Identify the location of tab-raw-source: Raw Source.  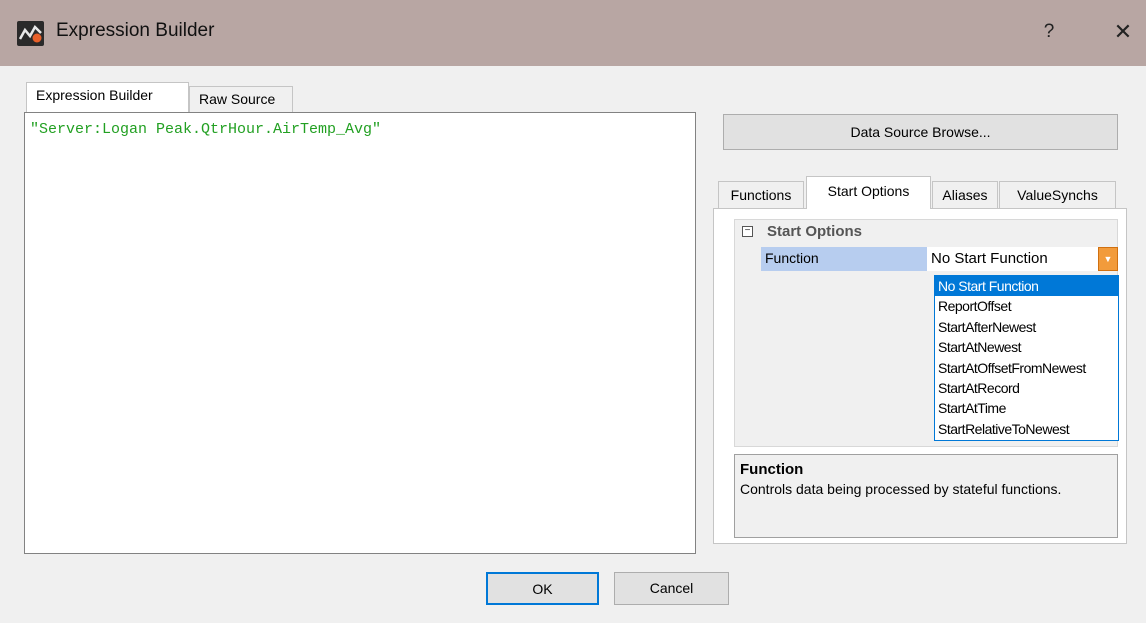
(241, 99).